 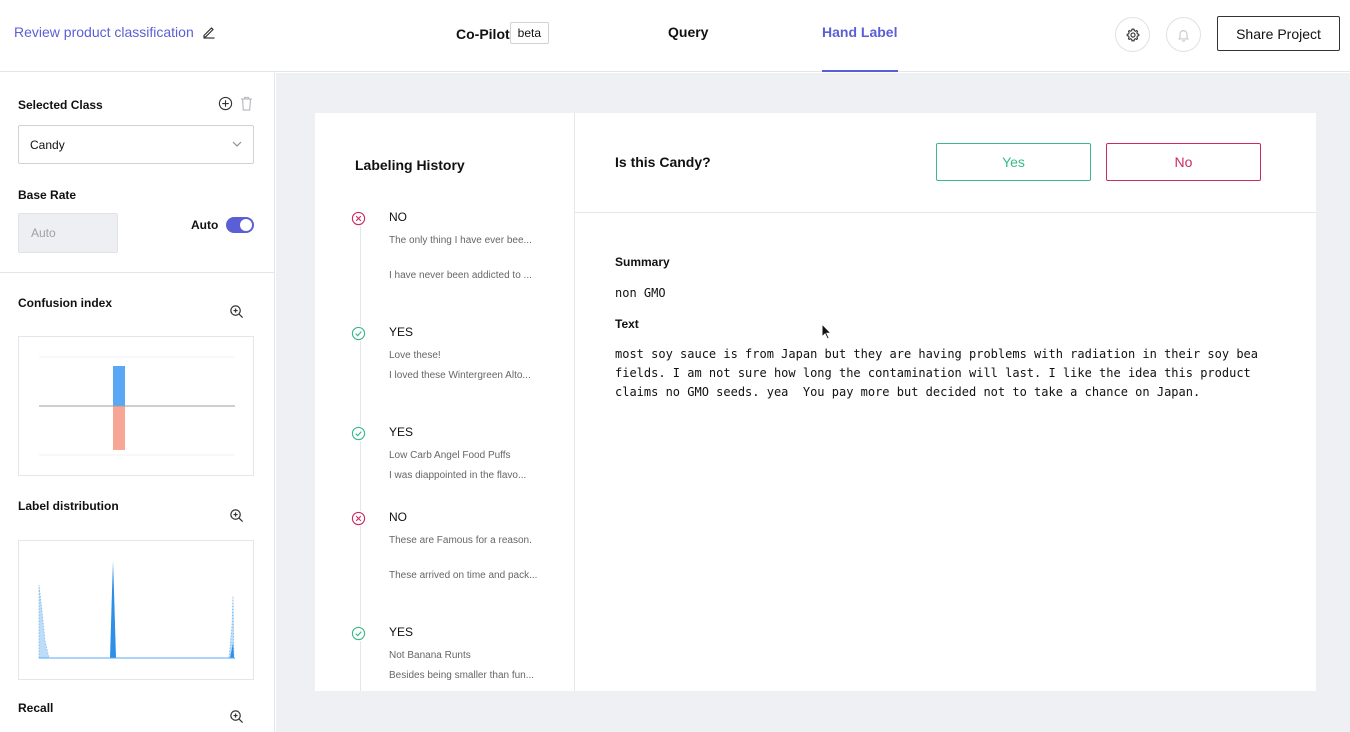 What do you see at coordinates (240, 225) in the screenshot?
I see `auto-toggle` at bounding box center [240, 225].